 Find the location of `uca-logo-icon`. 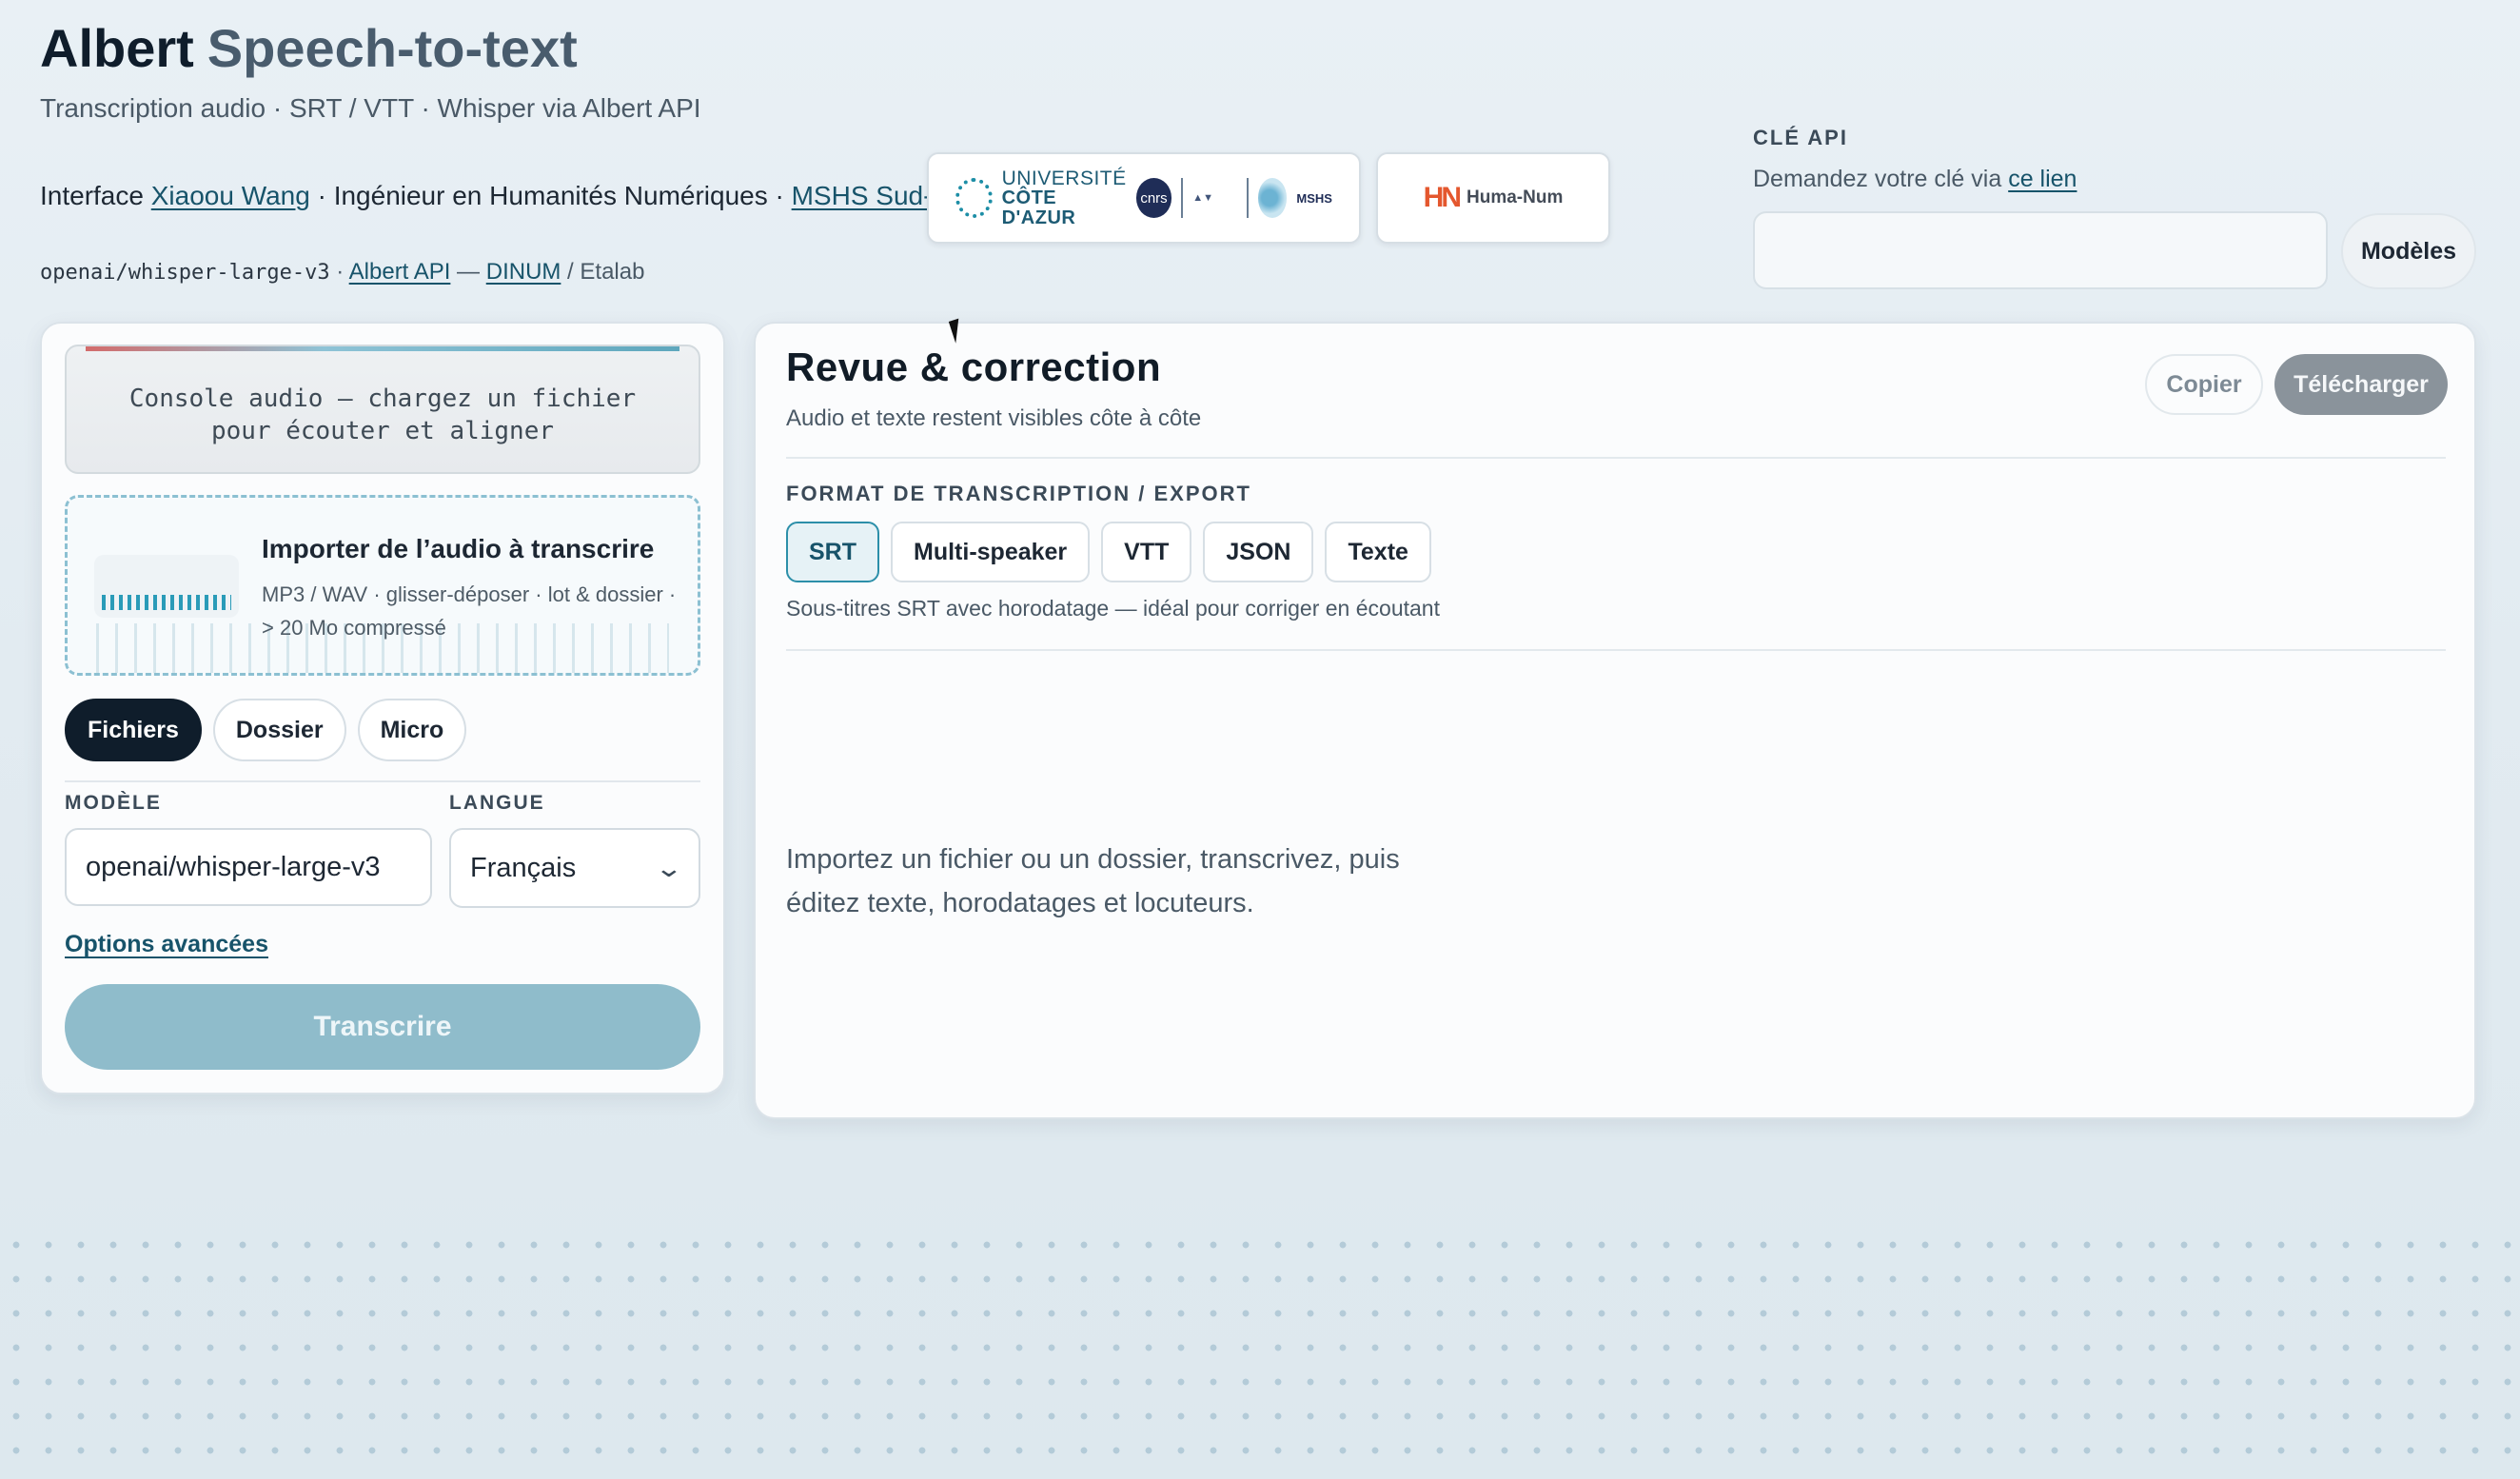

uca-logo-icon is located at coordinates (974, 198).